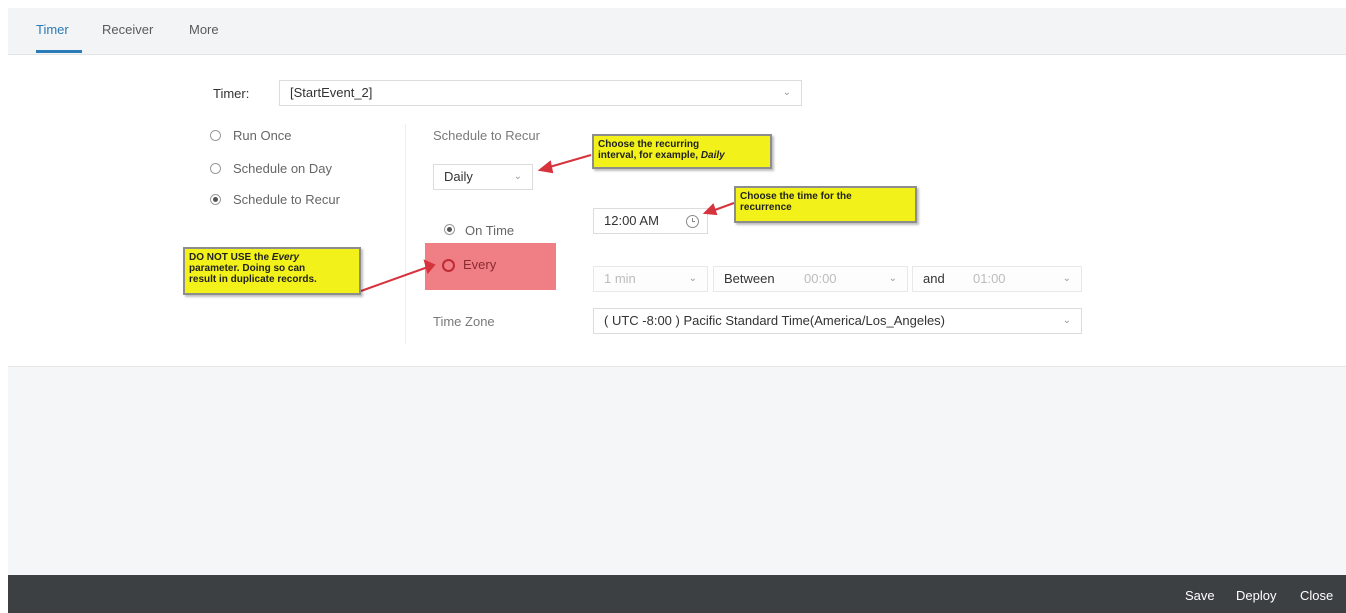  What do you see at coordinates (1200, 595) in the screenshot?
I see `save-button: Save` at bounding box center [1200, 595].